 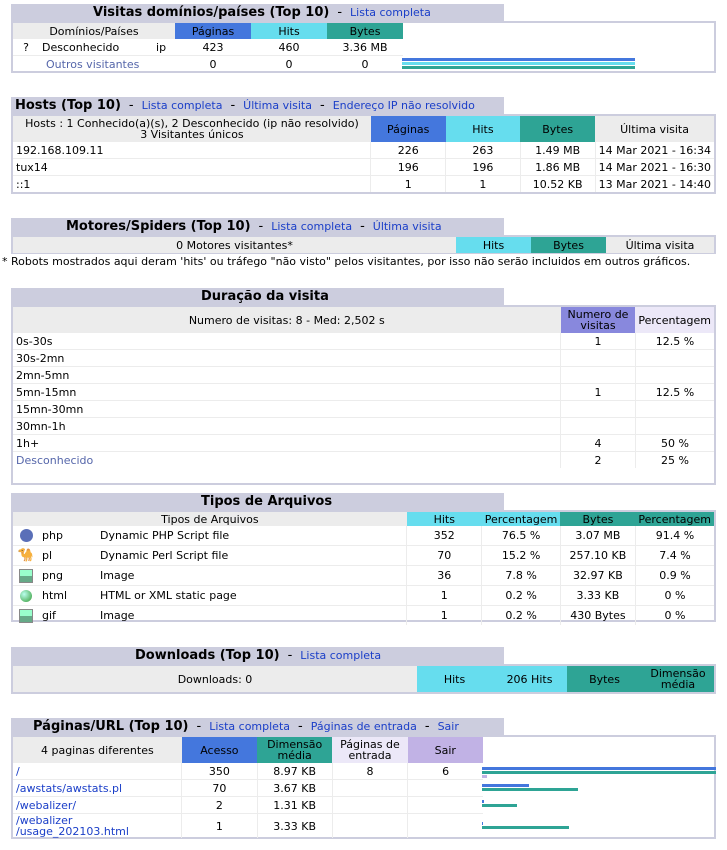 What do you see at coordinates (530, 789) in the screenshot?
I see `page-awstats-size-bar` at bounding box center [530, 789].